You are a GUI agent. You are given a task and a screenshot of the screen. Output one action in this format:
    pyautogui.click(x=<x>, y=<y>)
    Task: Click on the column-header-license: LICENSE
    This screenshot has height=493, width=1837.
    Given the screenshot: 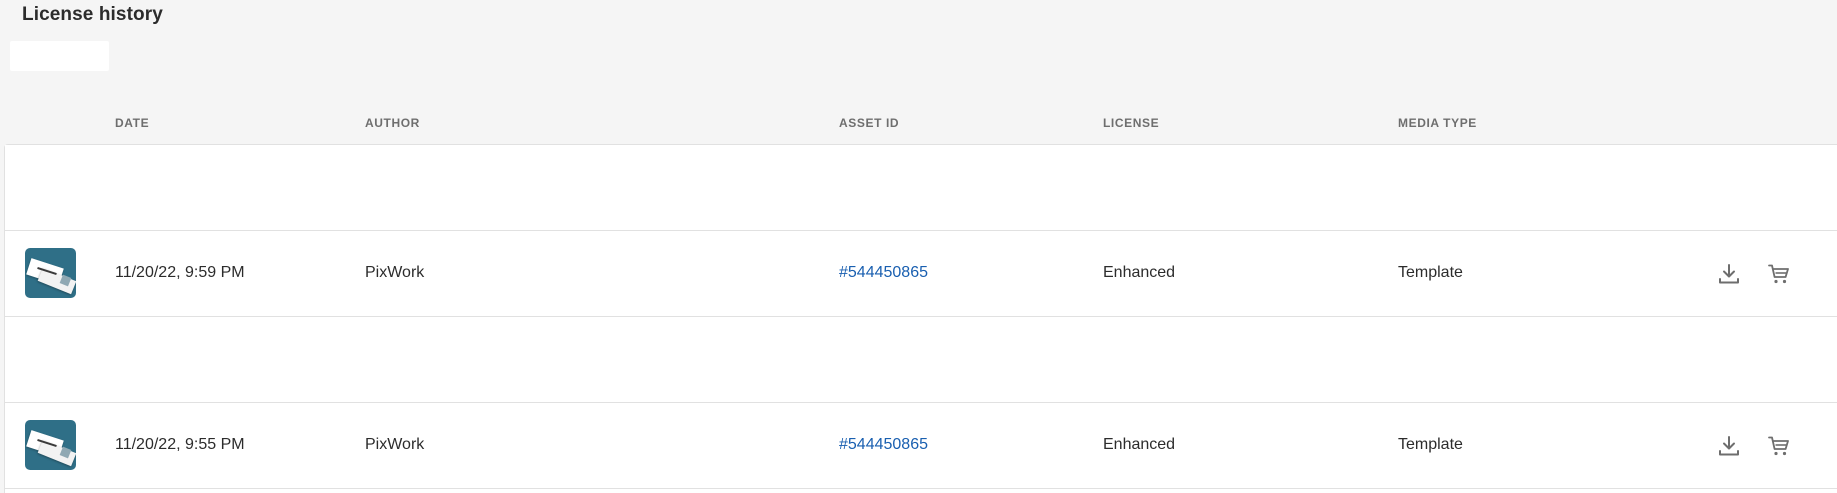 What is the action you would take?
    pyautogui.click(x=1131, y=123)
    